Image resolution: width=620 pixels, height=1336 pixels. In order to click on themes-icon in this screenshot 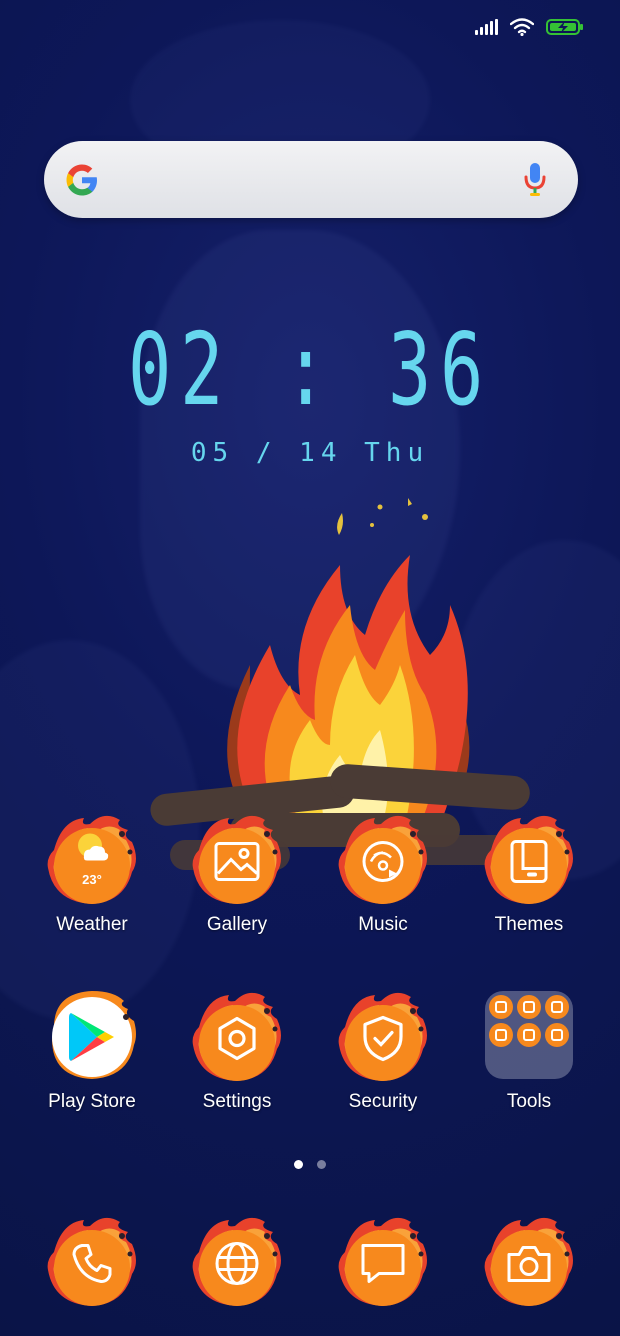, I will do `click(529, 863)`.